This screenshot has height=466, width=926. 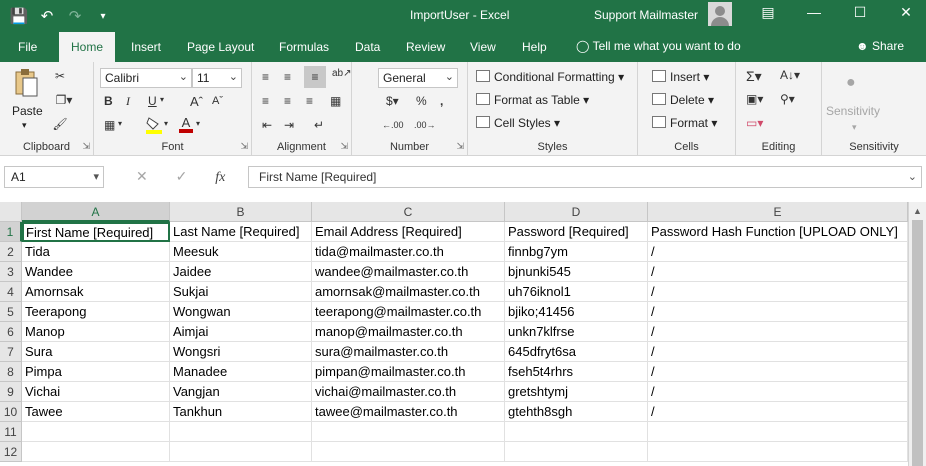 What do you see at coordinates (196, 101) in the screenshot?
I see `increase-font-icon: Aˆ` at bounding box center [196, 101].